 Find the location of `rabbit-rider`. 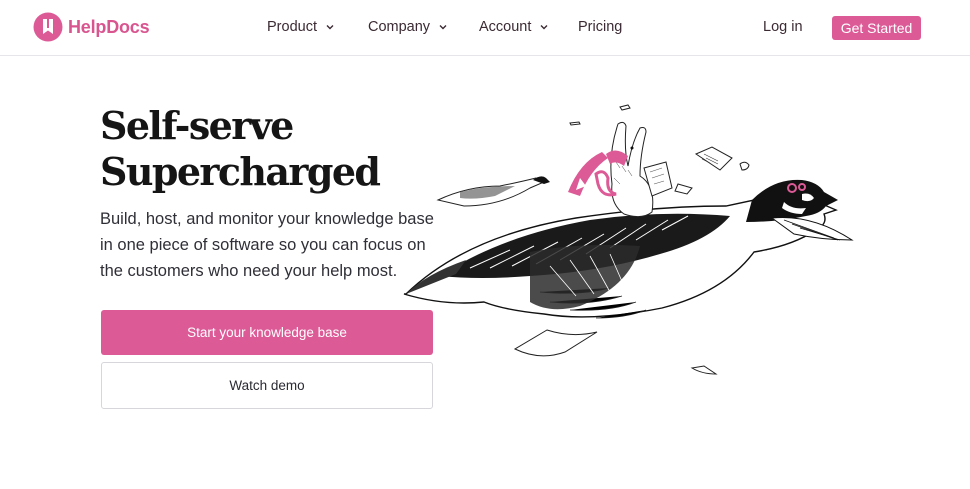

rabbit-rider is located at coordinates (620, 169).